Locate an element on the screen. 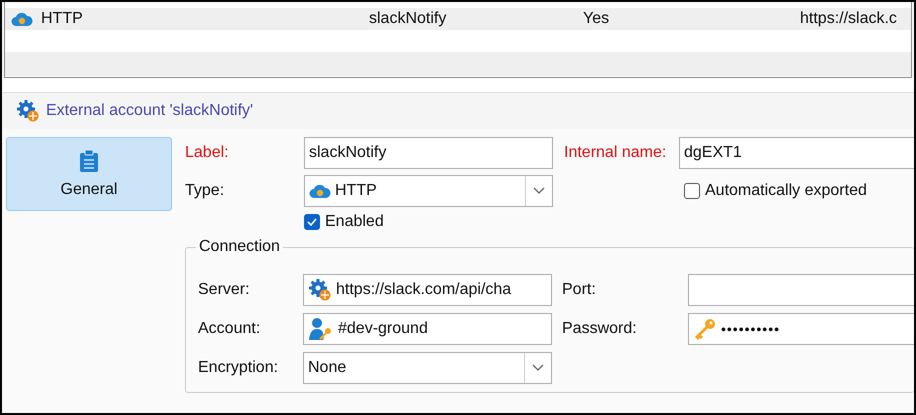 Image resolution: width=916 pixels, height=415 pixels. settings-icon is located at coordinates (28, 111).